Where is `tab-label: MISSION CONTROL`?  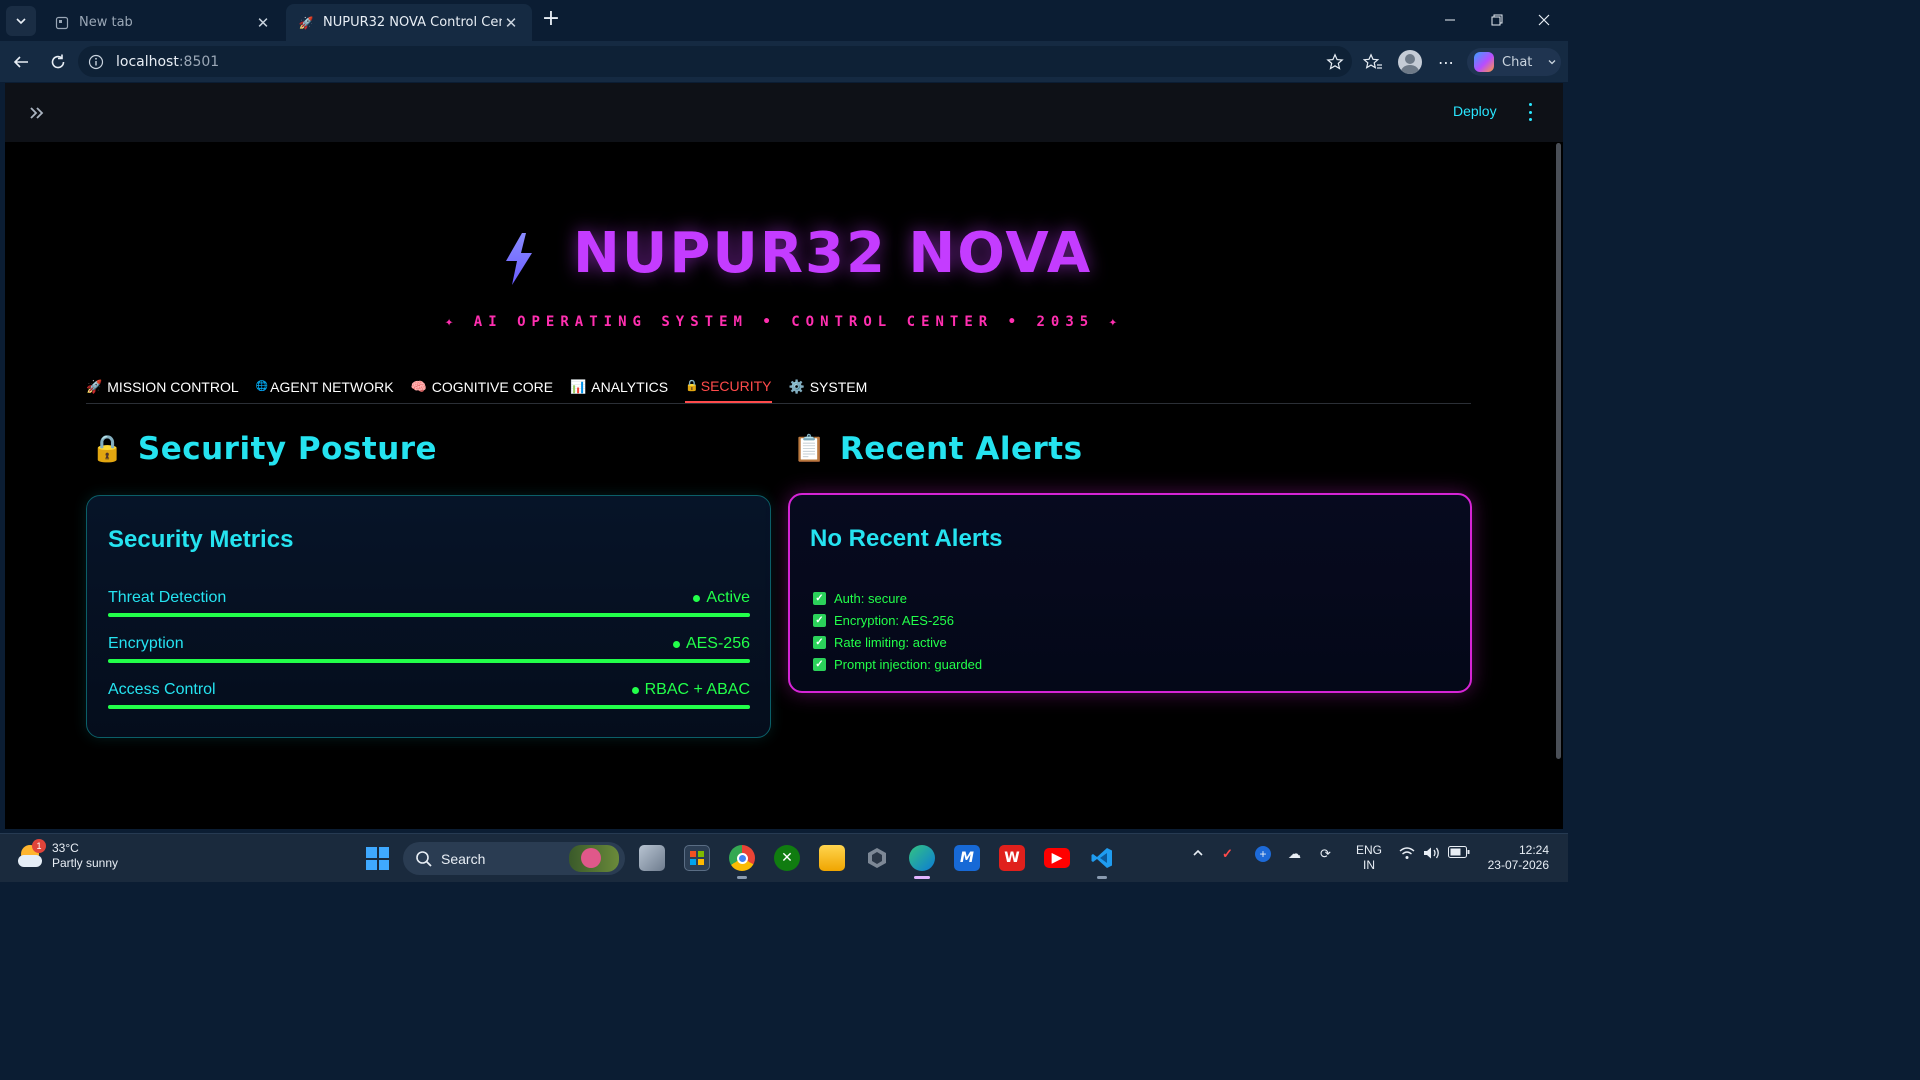
tab-label: MISSION CONTROL is located at coordinates (173, 386).